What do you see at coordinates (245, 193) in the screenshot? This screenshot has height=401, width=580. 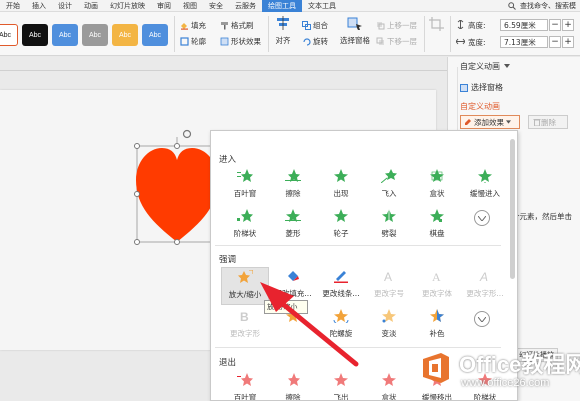 I see `effect-label: 百叶窗` at bounding box center [245, 193].